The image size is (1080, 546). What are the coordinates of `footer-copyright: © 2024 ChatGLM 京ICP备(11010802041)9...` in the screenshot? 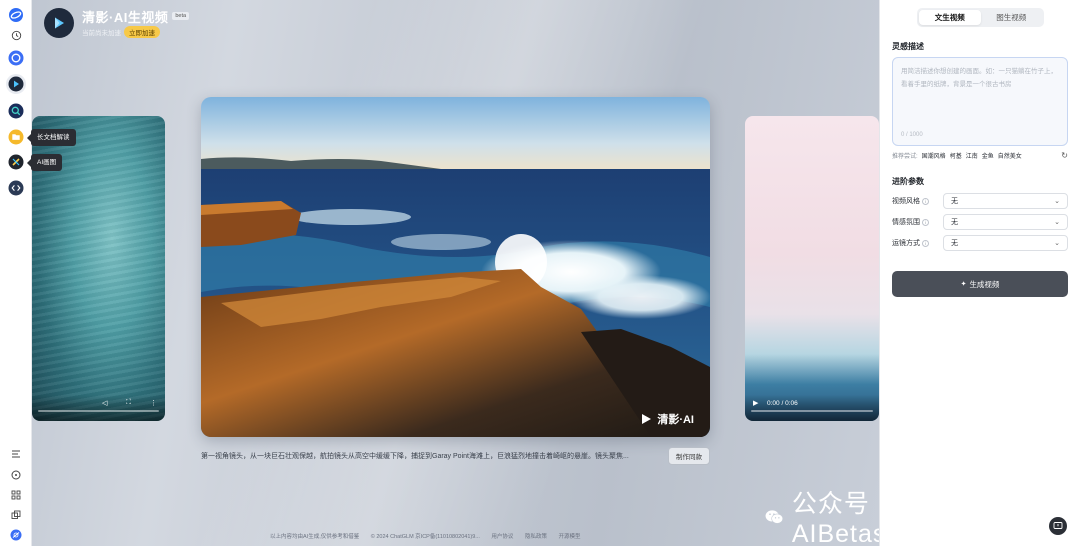 It's located at (425, 537).